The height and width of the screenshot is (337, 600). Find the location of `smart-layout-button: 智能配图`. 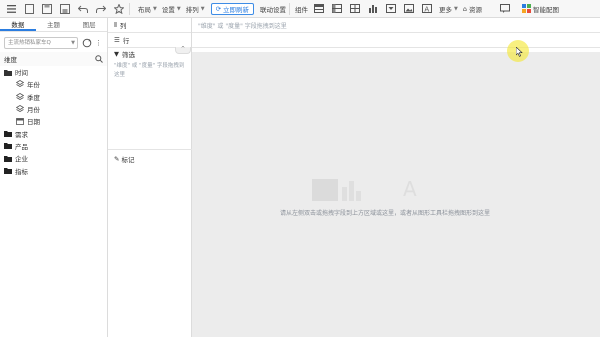

smart-layout-button: 智能配图 is located at coordinates (540, 9).